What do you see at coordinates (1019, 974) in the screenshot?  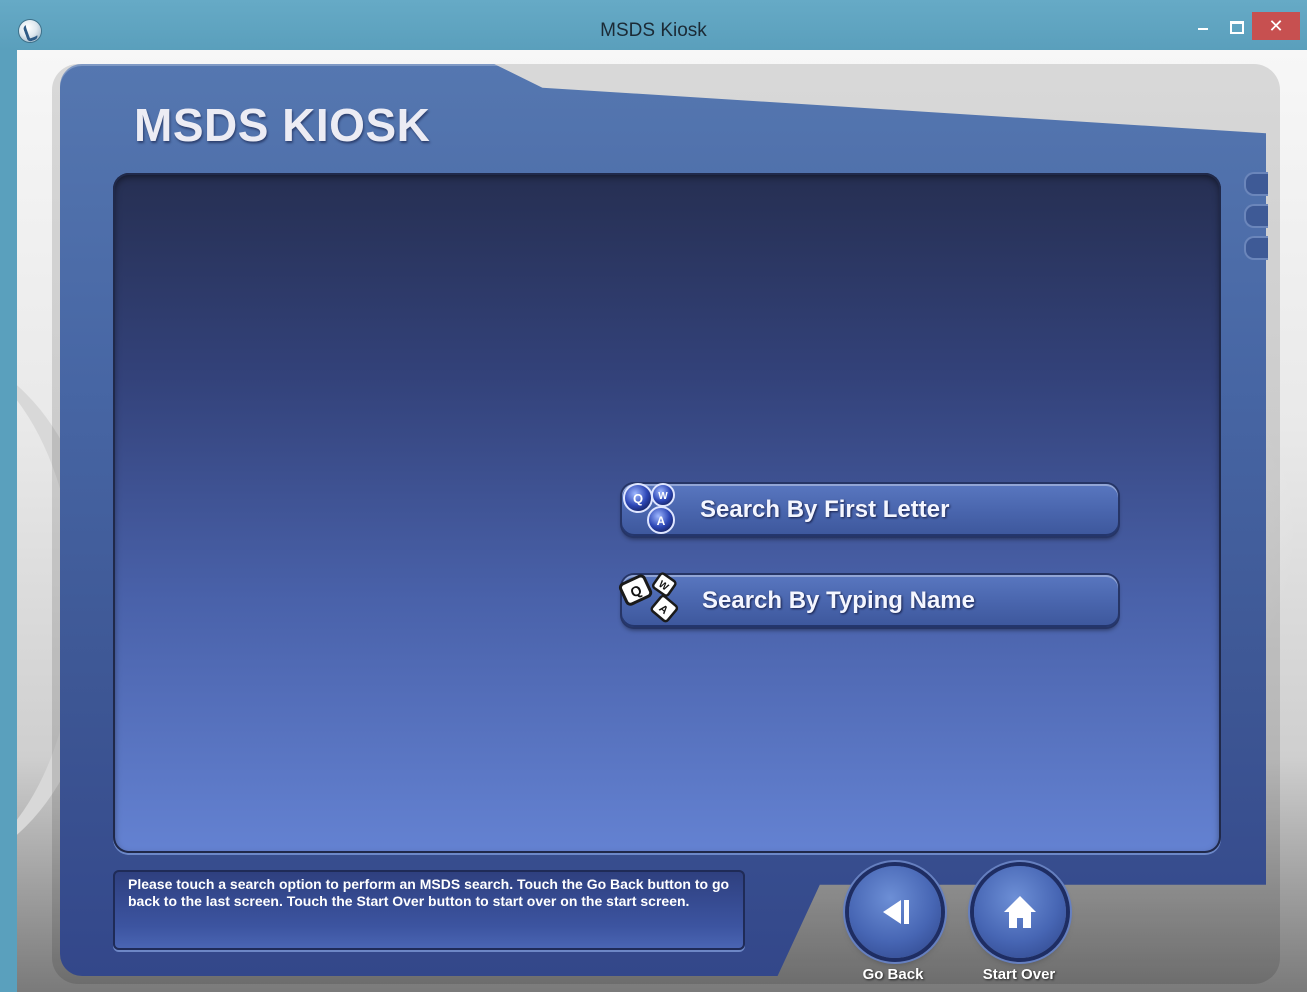 I see `start-over-label: Start Over` at bounding box center [1019, 974].